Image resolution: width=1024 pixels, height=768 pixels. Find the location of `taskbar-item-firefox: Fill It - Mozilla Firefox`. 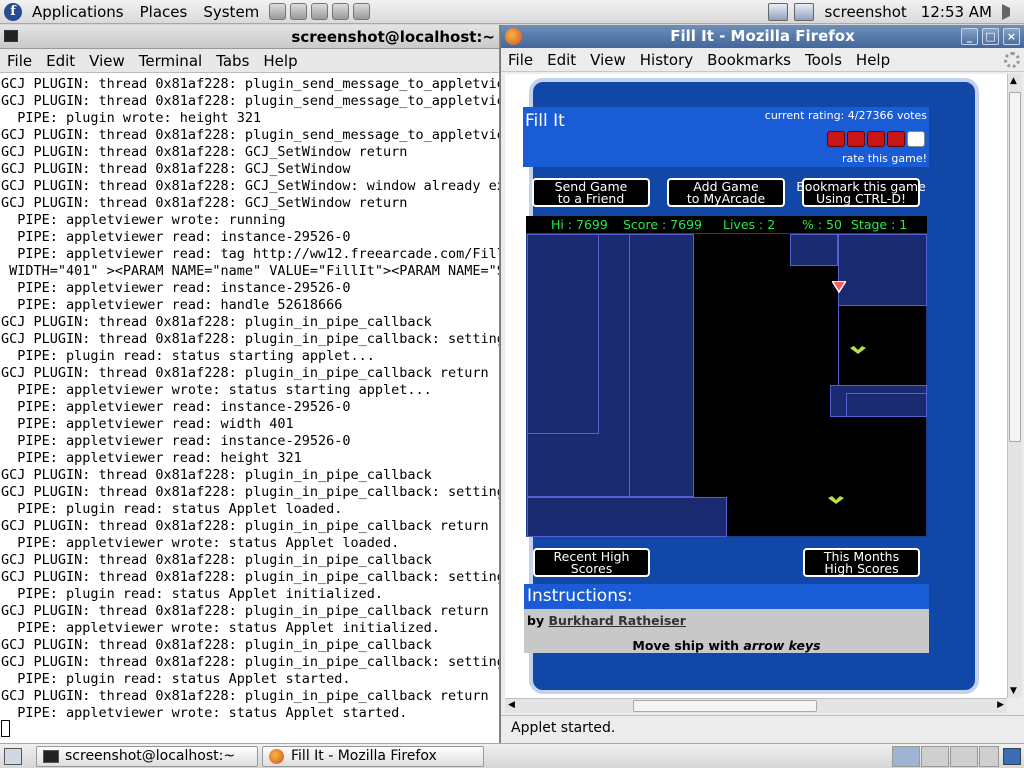

taskbar-item-firefox: Fill It - Mozilla Firefox is located at coordinates (373, 756).